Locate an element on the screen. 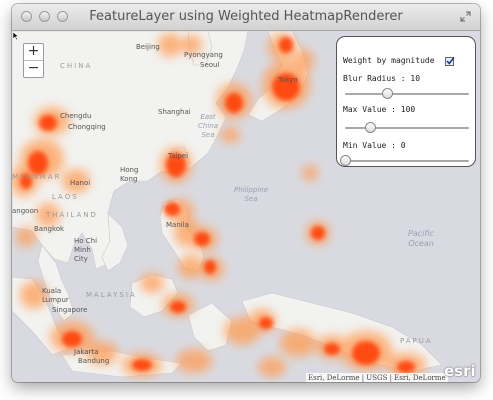  map-label-taipei: Taipei is located at coordinates (178, 156).